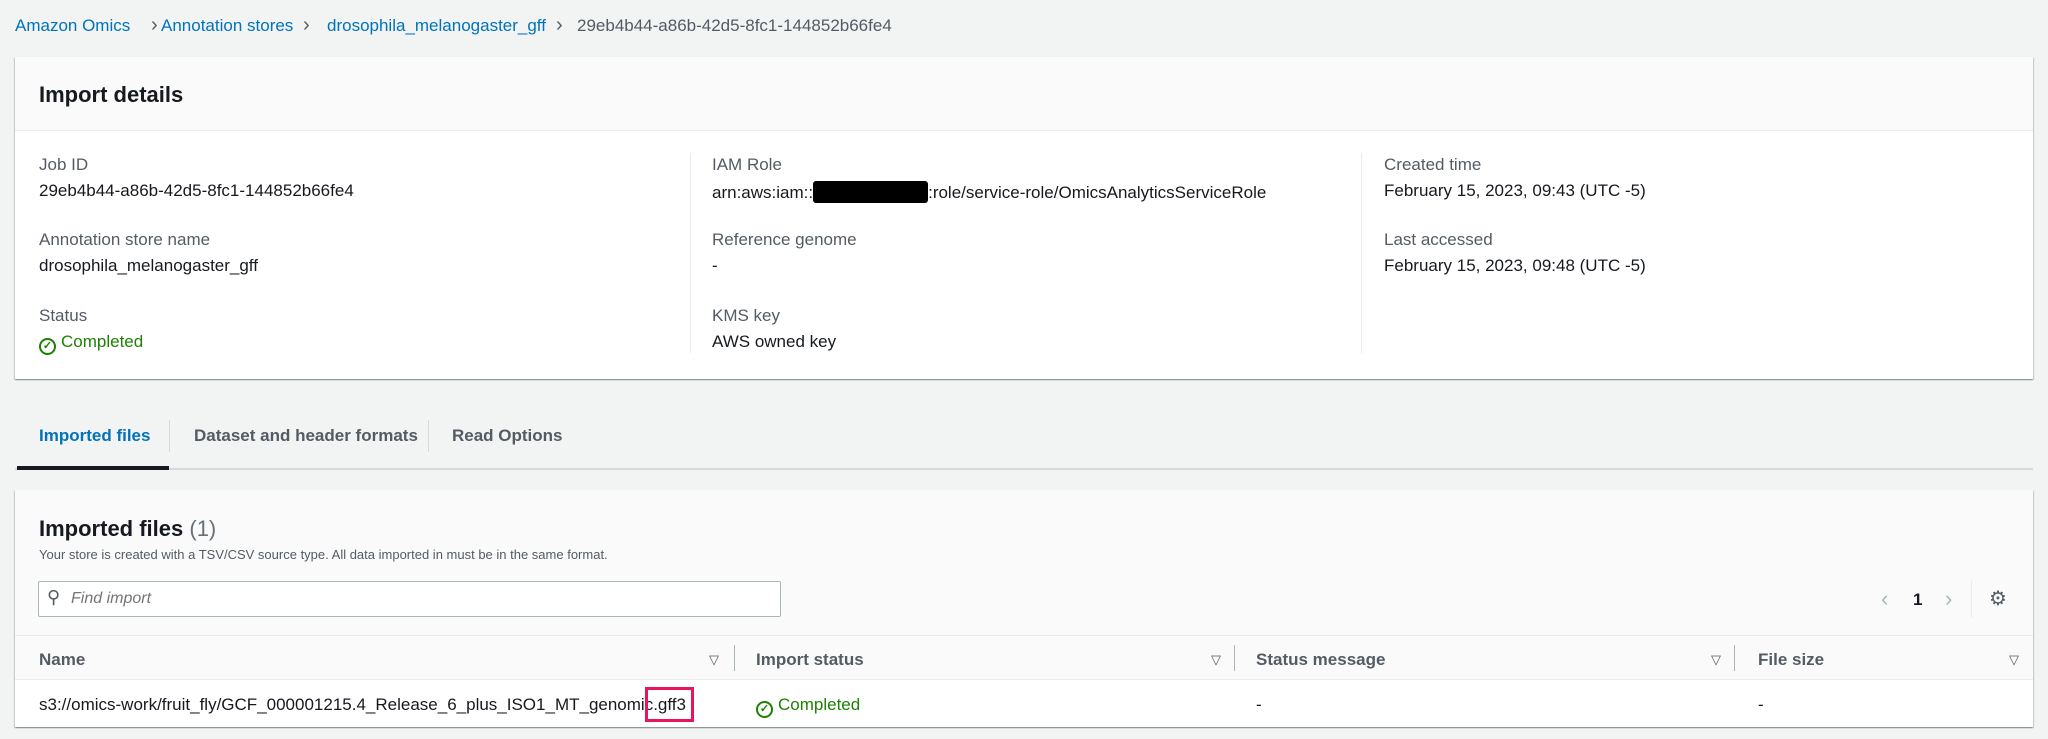  I want to click on breadcrumb-amazon-omics: Amazon Omics, so click(72, 26).